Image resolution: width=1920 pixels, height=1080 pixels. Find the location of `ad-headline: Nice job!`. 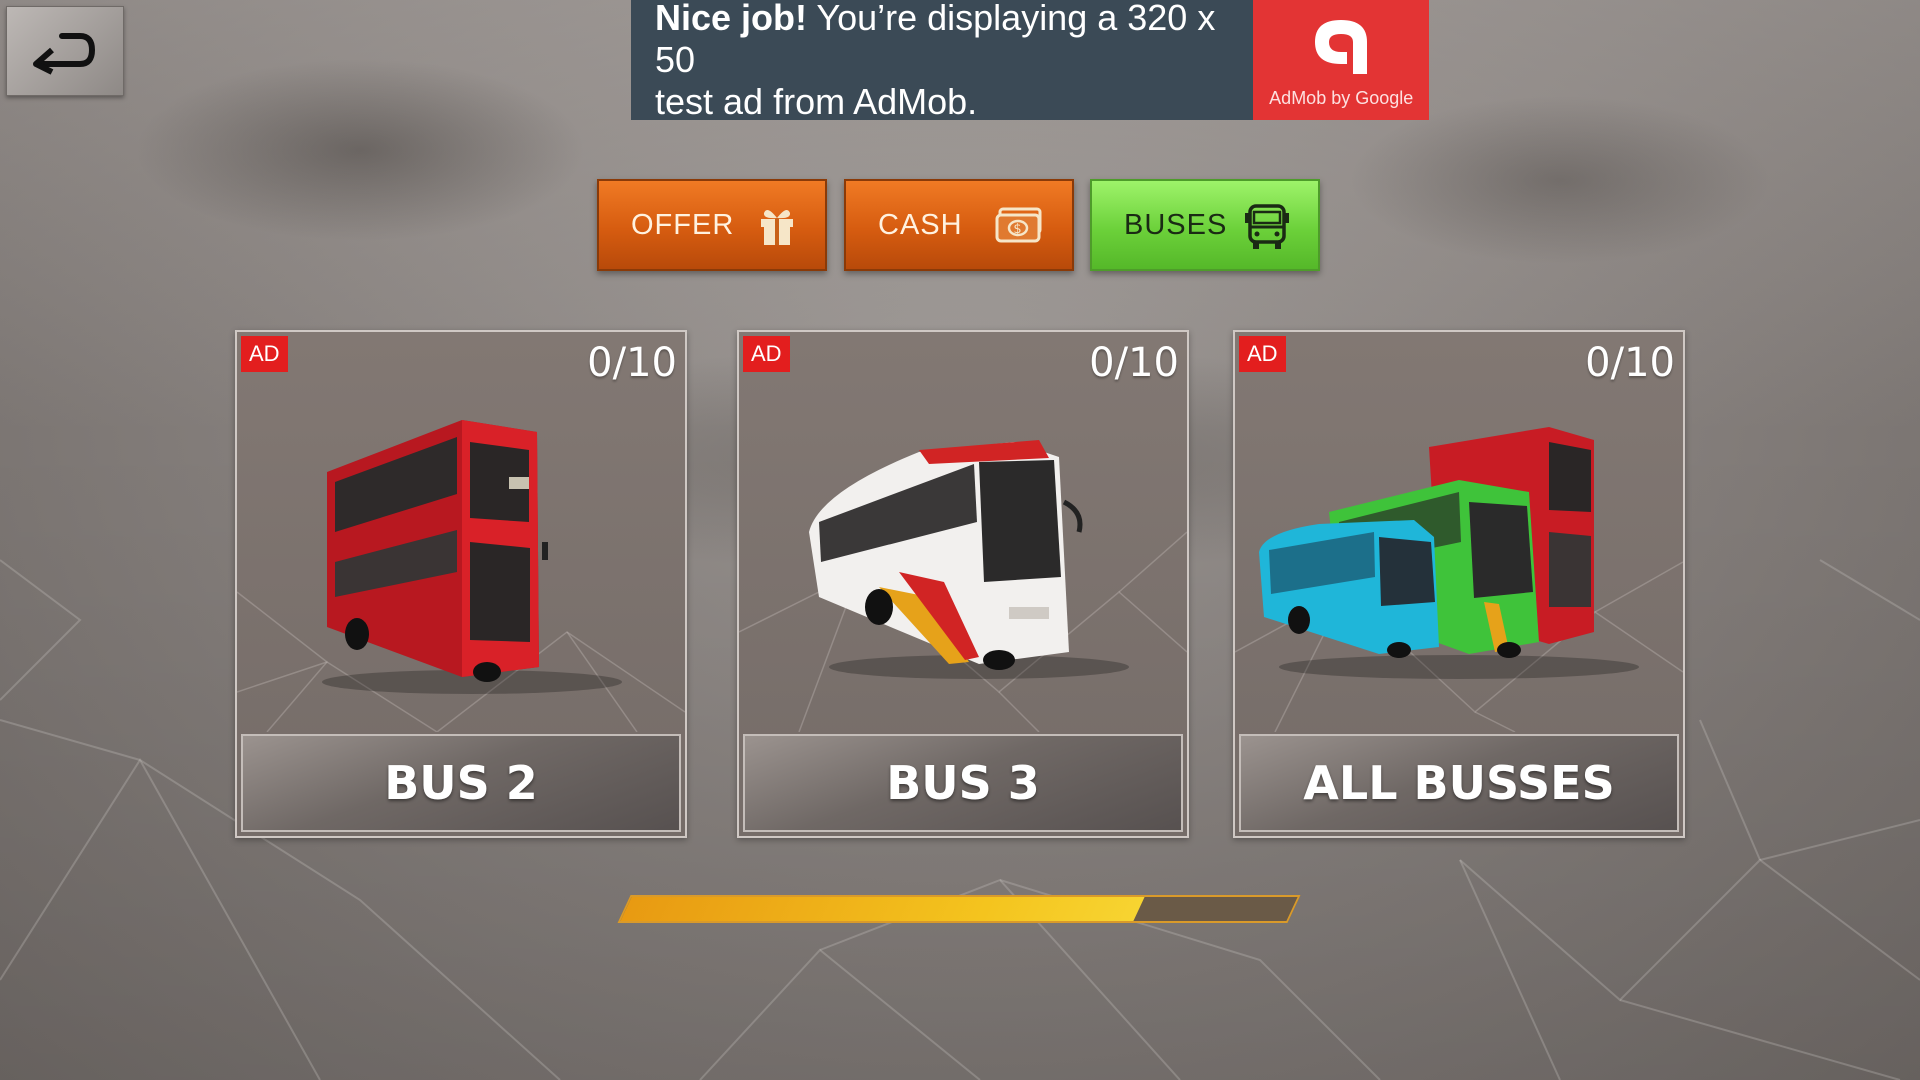

ad-headline: Nice job! is located at coordinates (731, 19).